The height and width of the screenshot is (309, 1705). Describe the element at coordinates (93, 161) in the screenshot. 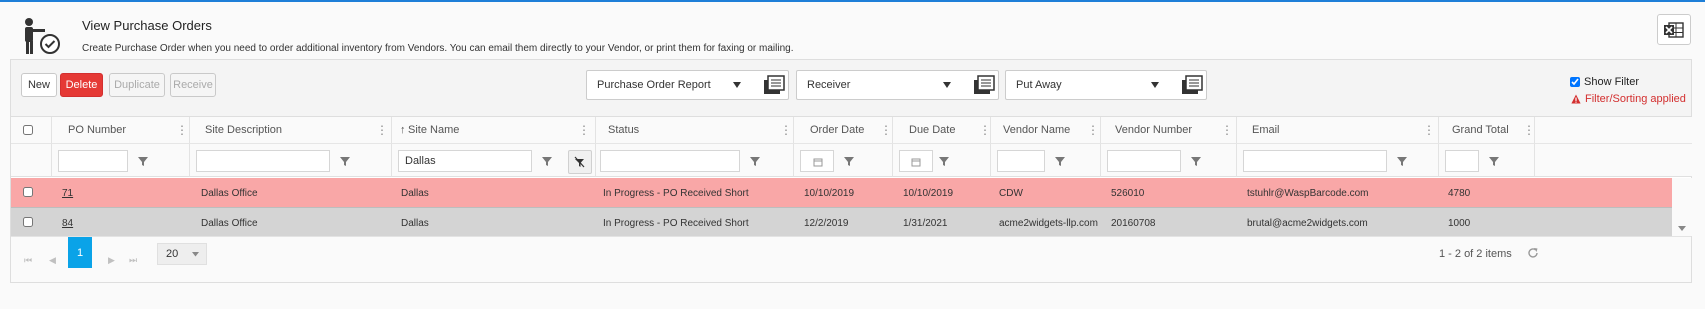

I see `po-number-filter-input` at that location.